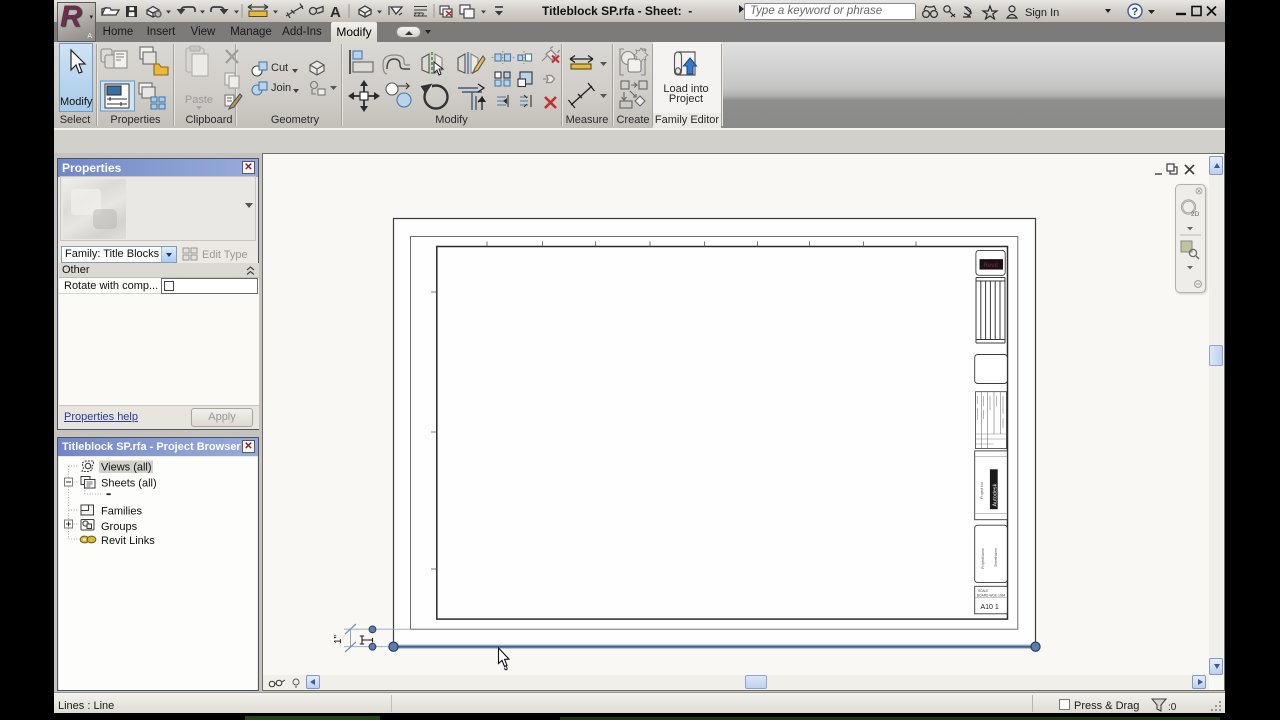 This screenshot has width=1280, height=720. What do you see at coordinates (335, 12) in the screenshot?
I see `svg-text: A` at bounding box center [335, 12].